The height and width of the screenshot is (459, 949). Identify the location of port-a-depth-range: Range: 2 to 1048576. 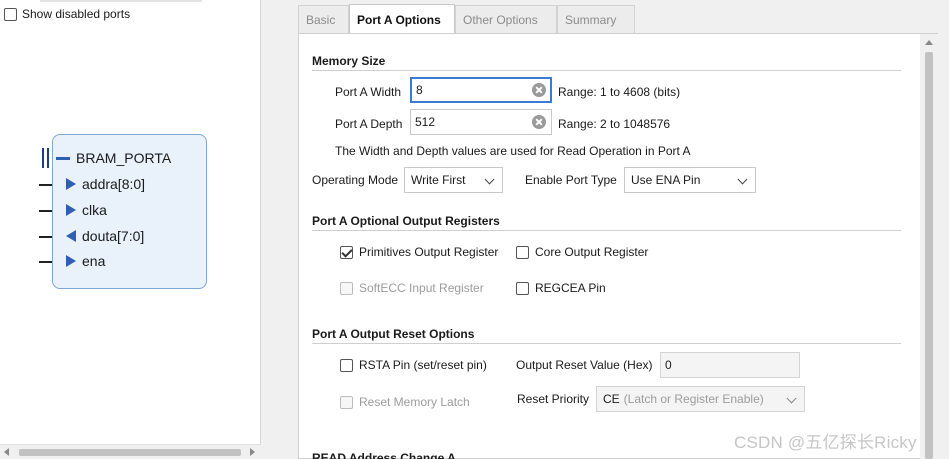
(614, 124).